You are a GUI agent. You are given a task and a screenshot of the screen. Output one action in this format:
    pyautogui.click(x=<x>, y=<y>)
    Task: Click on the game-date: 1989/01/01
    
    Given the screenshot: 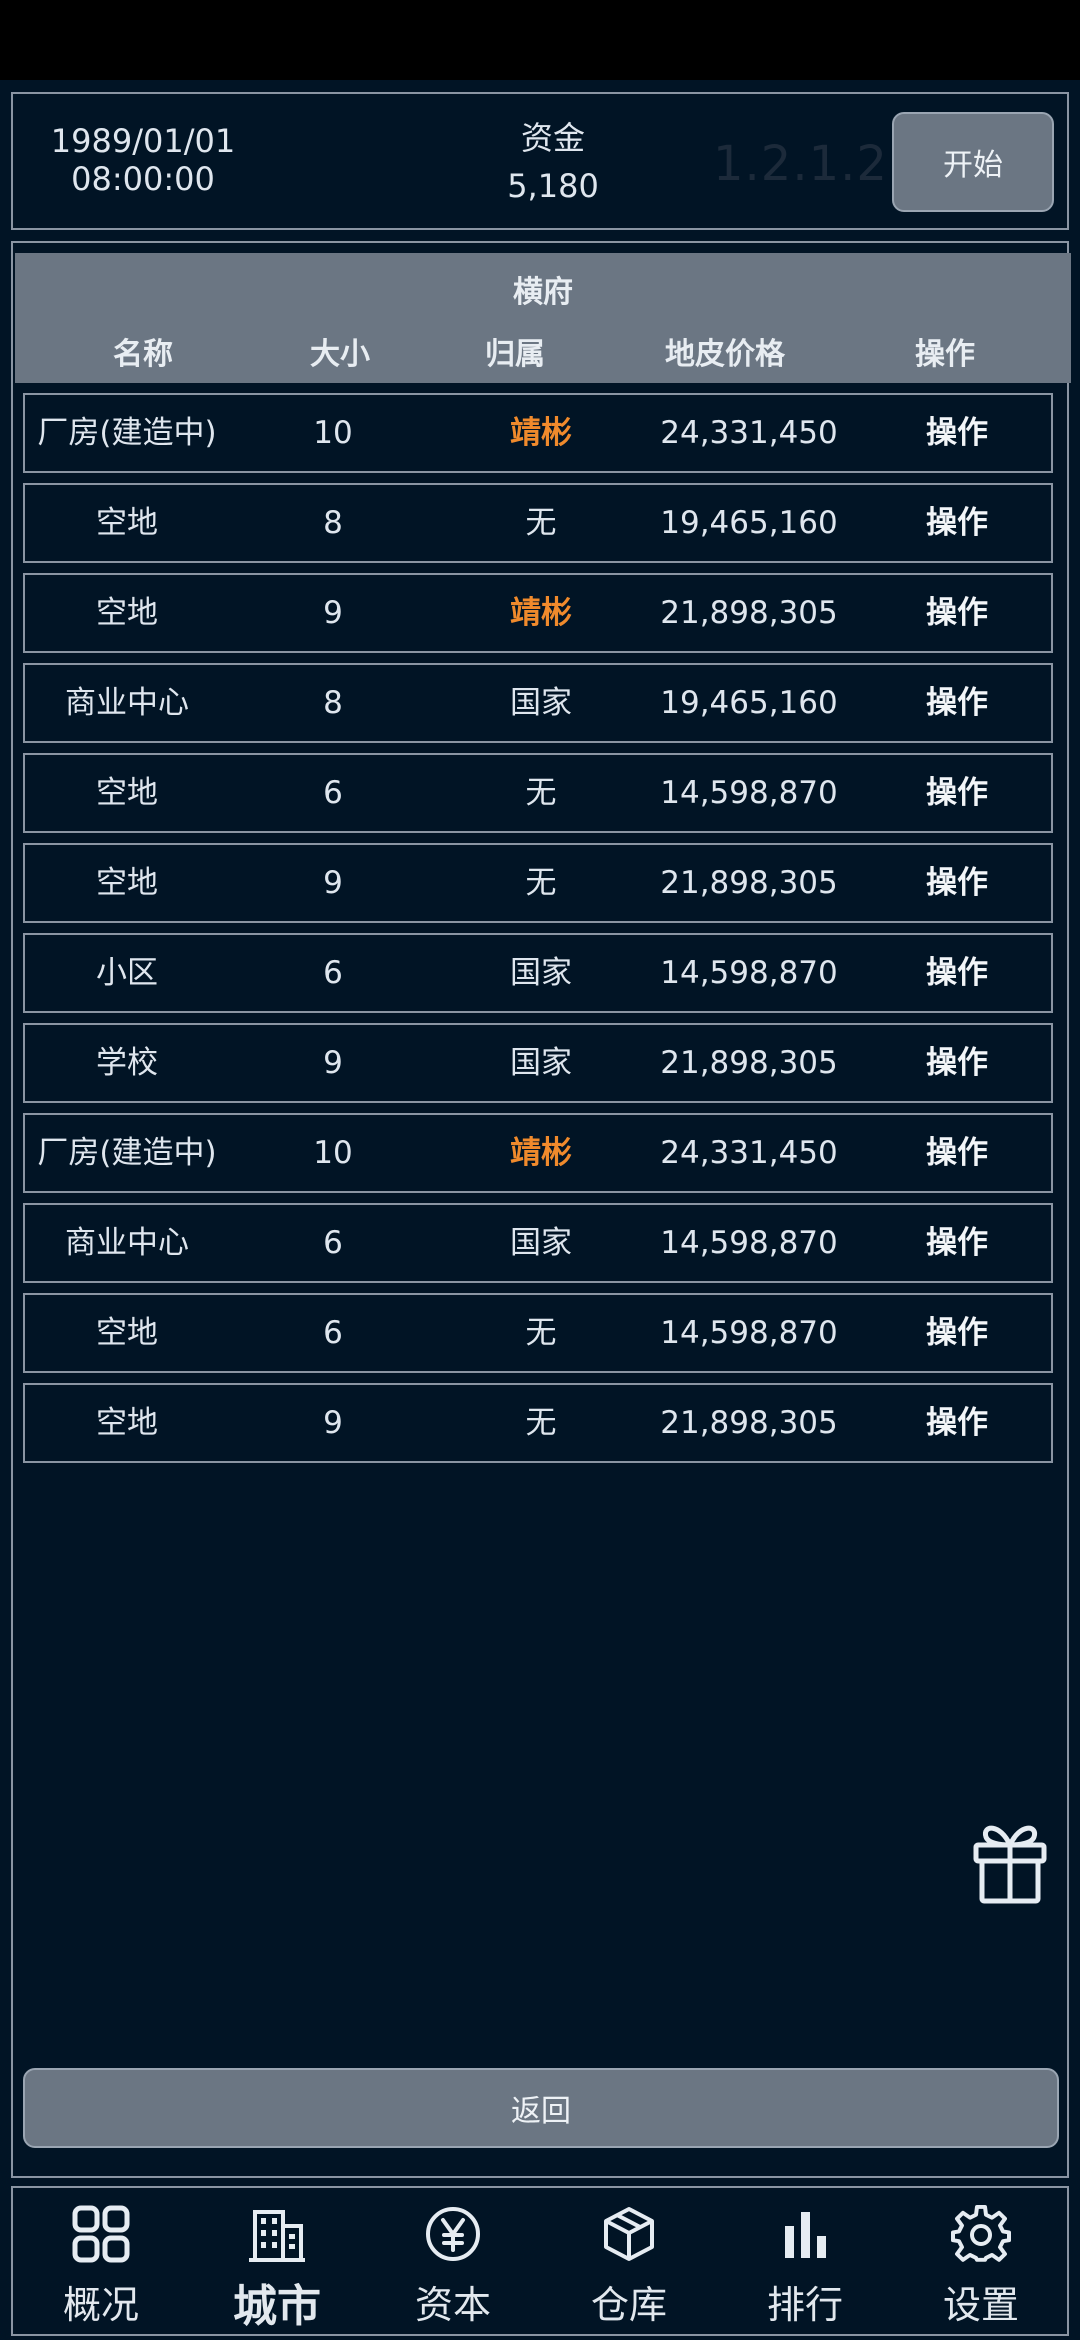 What is the action you would take?
    pyautogui.click(x=143, y=141)
    